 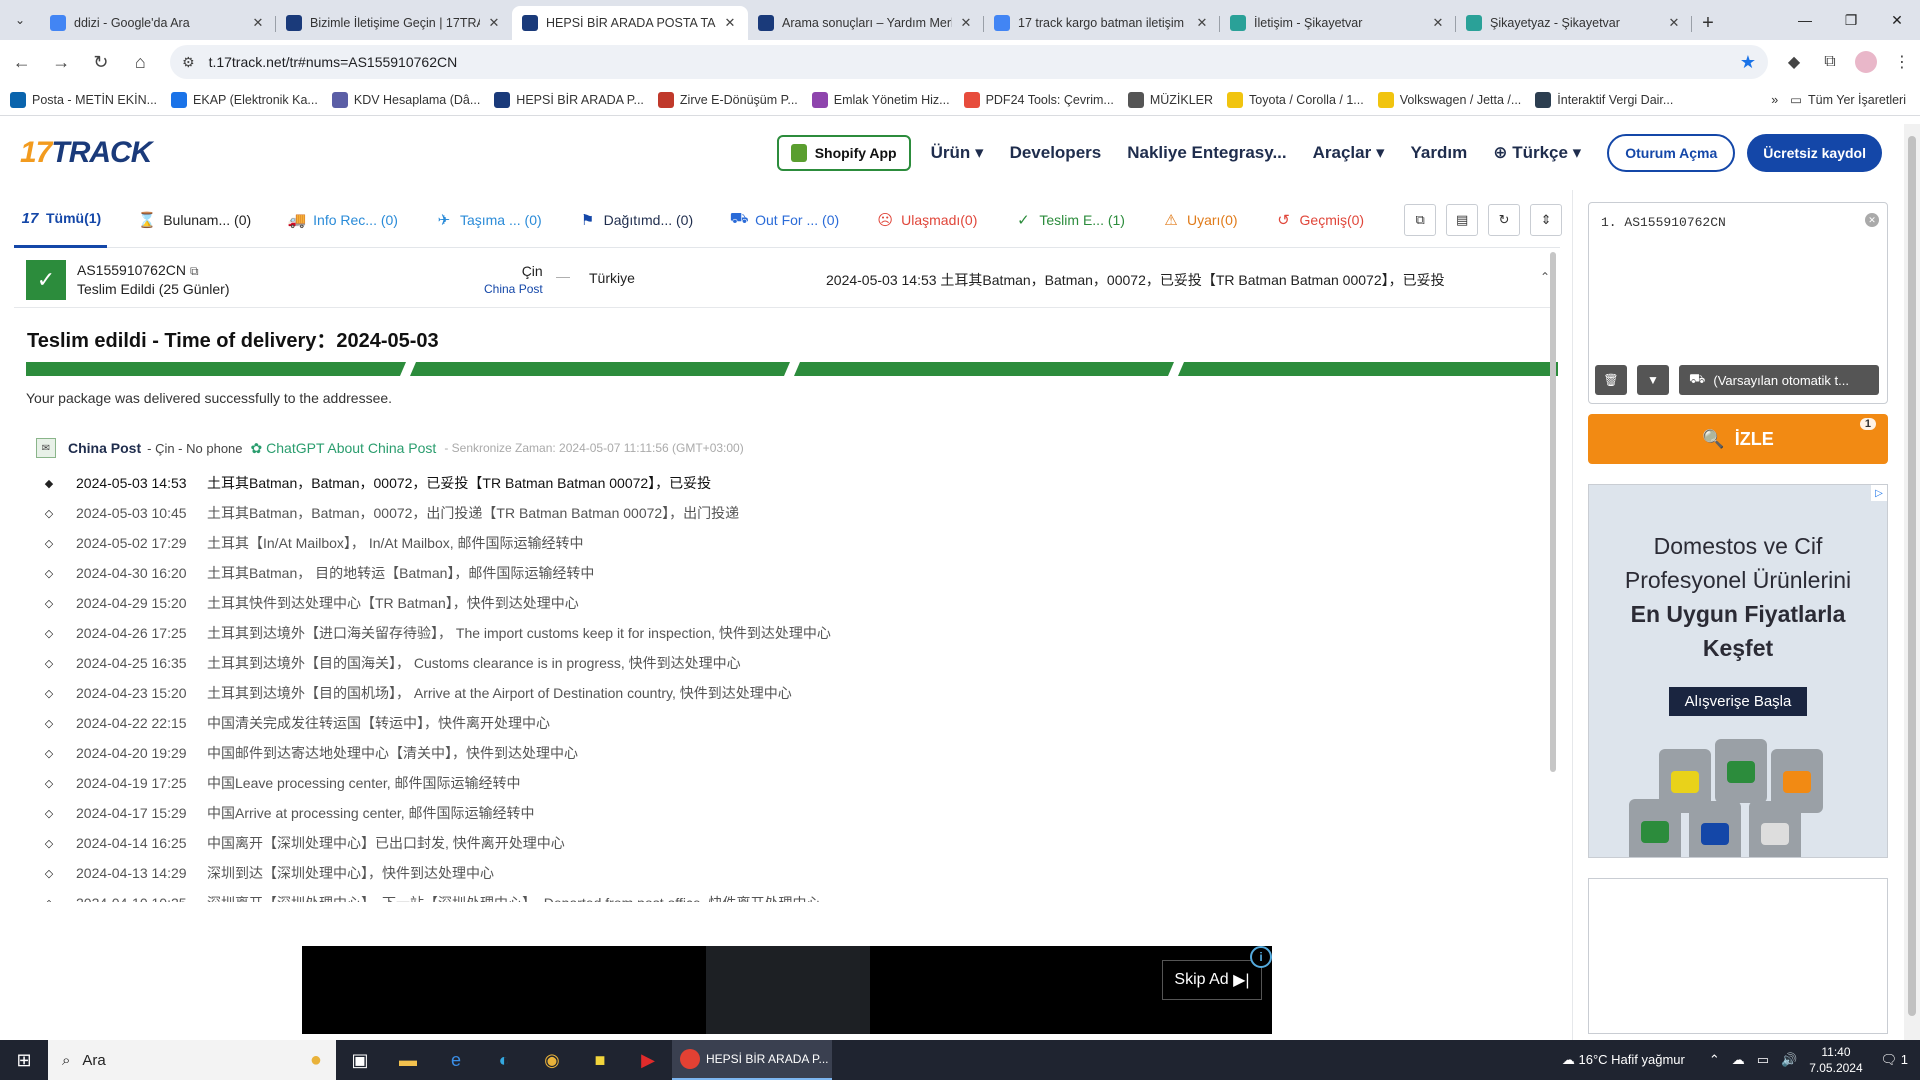 I want to click on page-scrollbar, so click(x=1912, y=582).